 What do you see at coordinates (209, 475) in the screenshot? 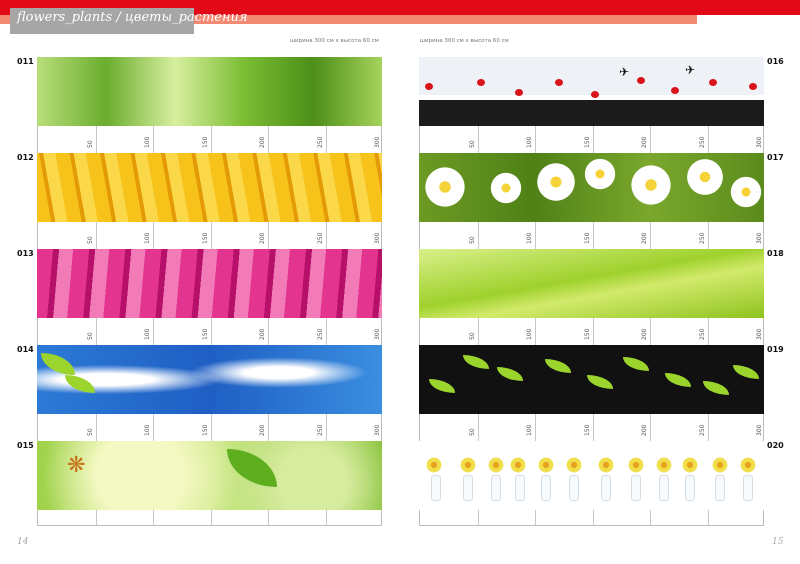
I see `photo-bokeh: ❋` at bounding box center [209, 475].